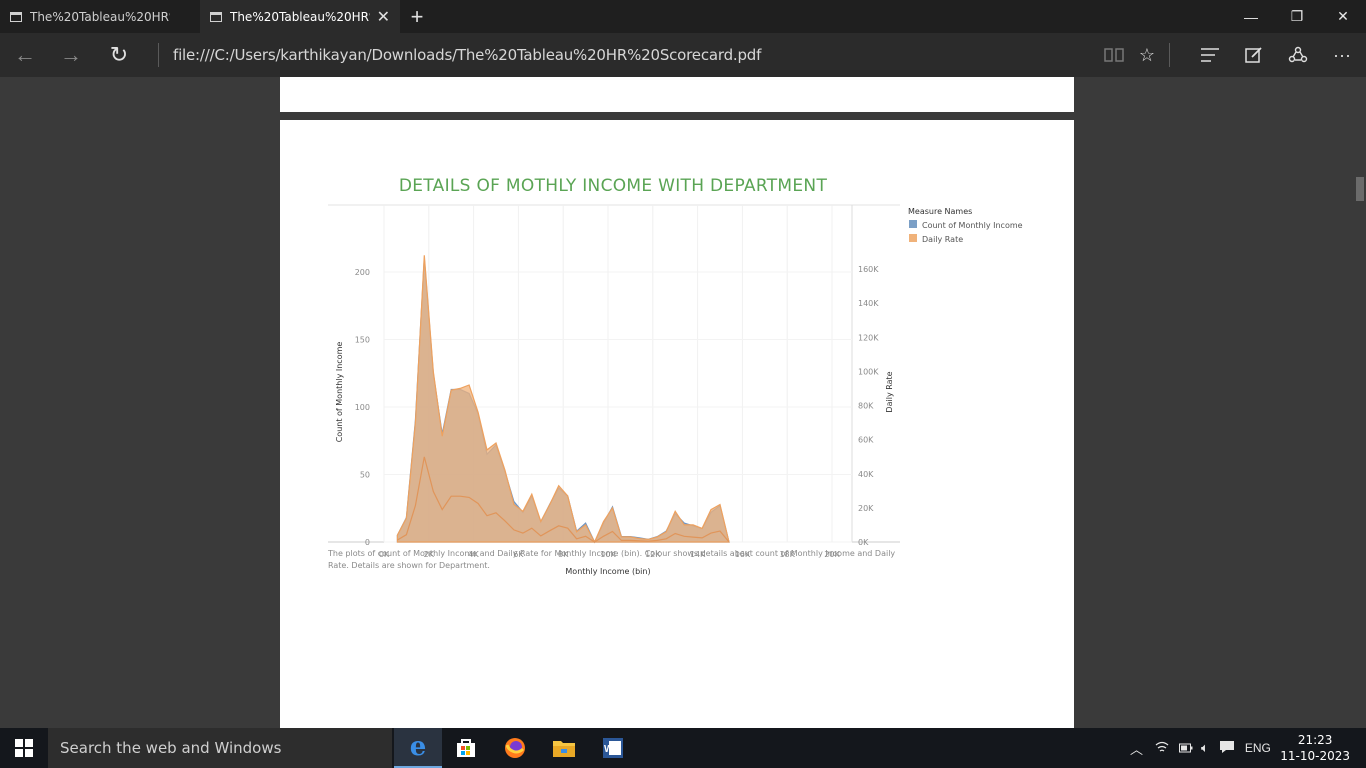  Describe the element at coordinates (220, 748) in the screenshot. I see `taskbar-search: Search the web and Windows` at that location.